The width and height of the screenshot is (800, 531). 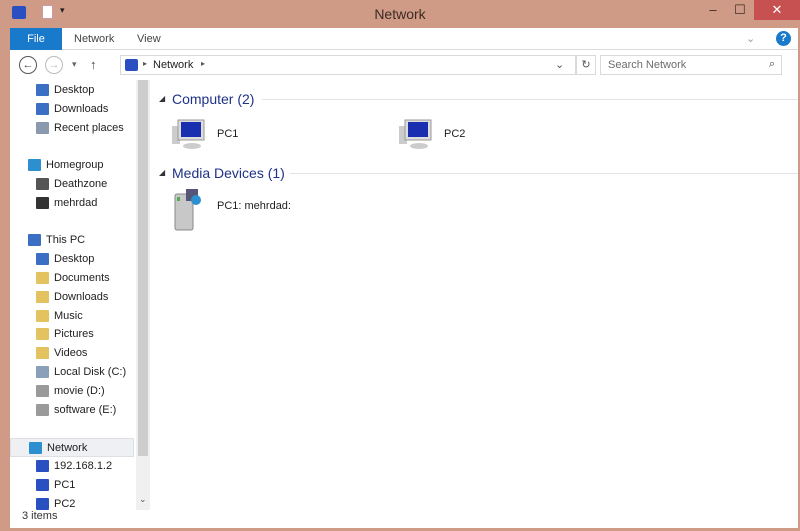 What do you see at coordinates (750, 38) in the screenshot?
I see `expand-ribbon-icon: ⌄` at bounding box center [750, 38].